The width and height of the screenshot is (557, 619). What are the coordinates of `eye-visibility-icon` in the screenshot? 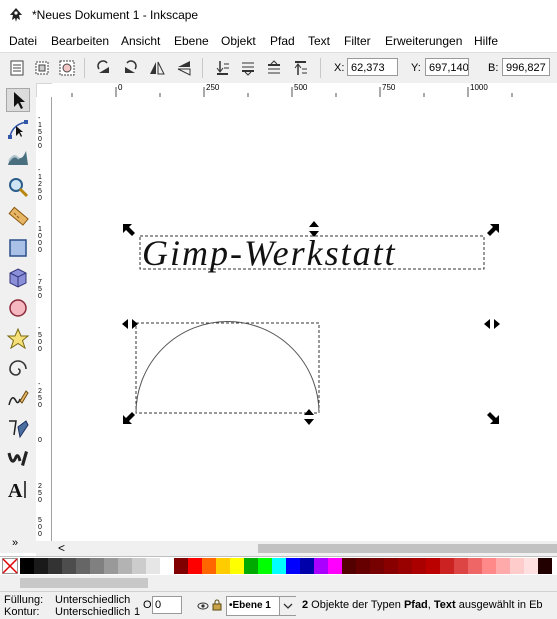 It's located at (203, 606).